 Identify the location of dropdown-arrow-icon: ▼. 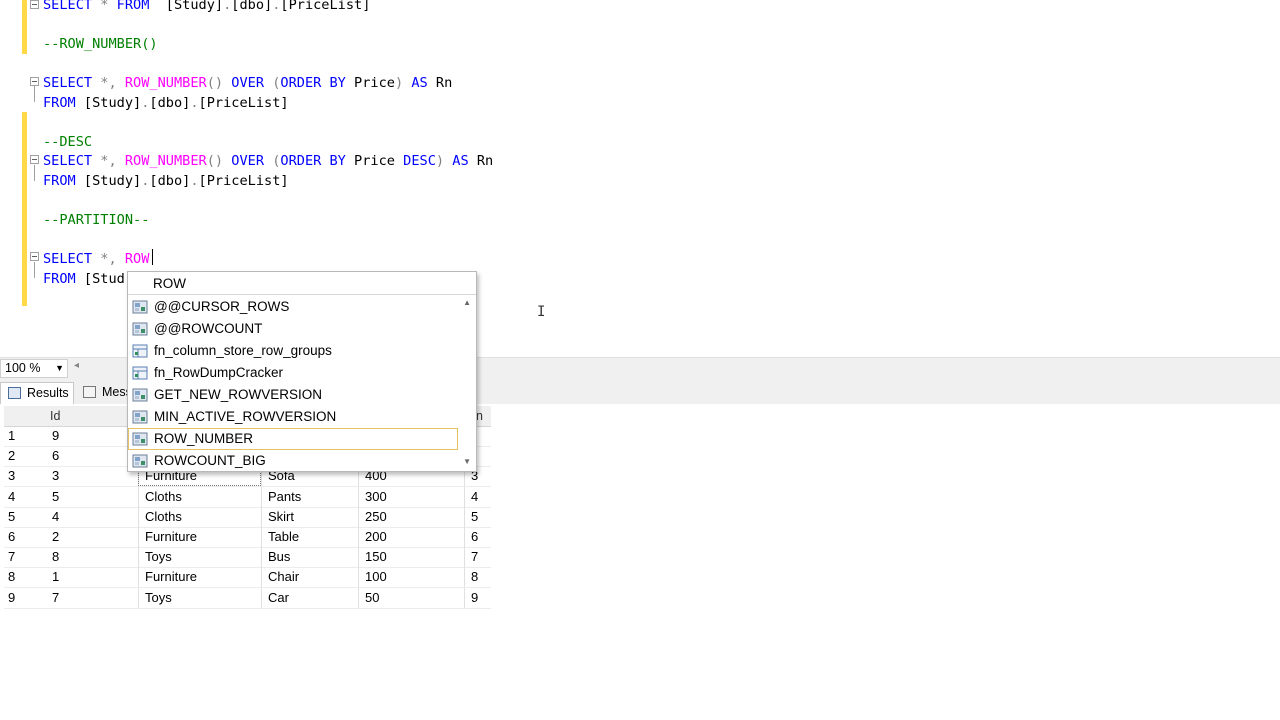
(59, 368).